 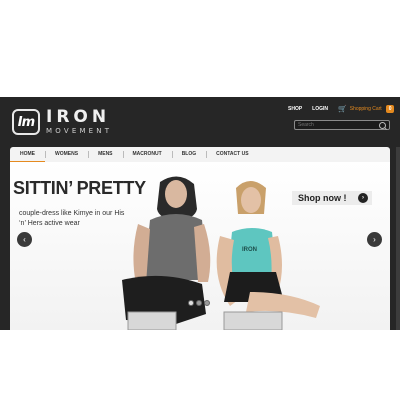 What do you see at coordinates (26, 122) in the screenshot?
I see `logo-mark-icon: Im` at bounding box center [26, 122].